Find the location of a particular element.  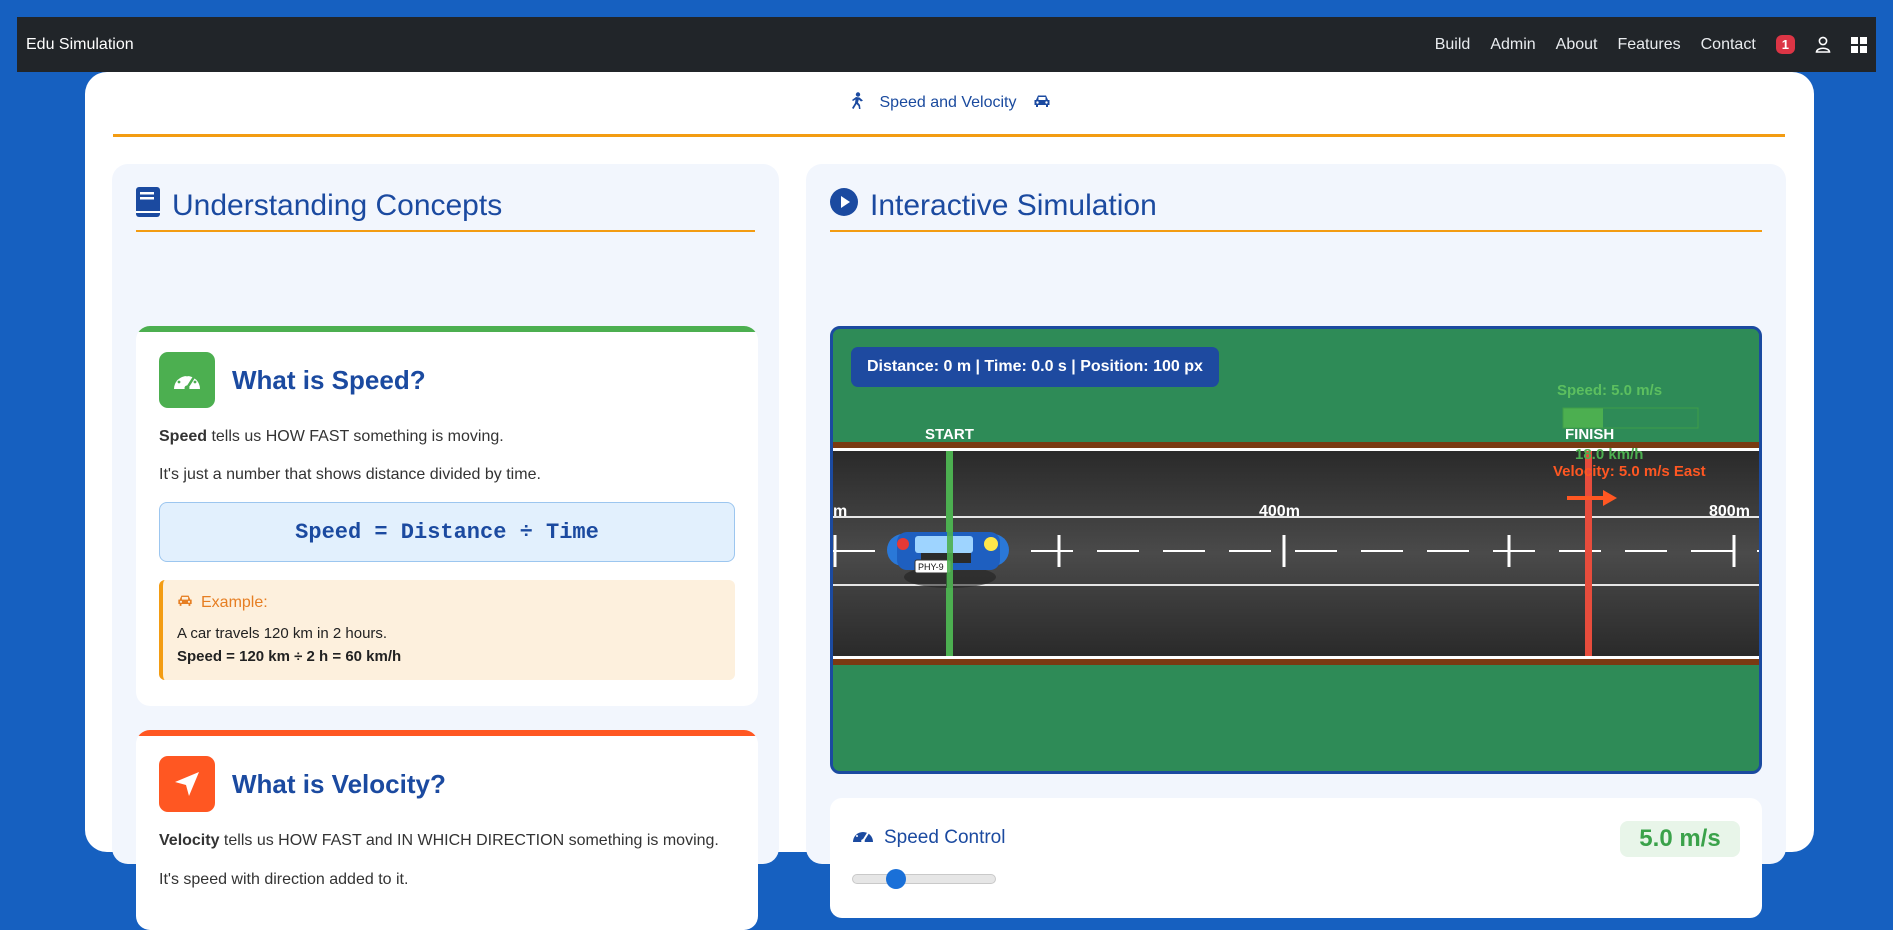

nav-links: Build Admin About Features Contact 1 is located at coordinates (1651, 44).